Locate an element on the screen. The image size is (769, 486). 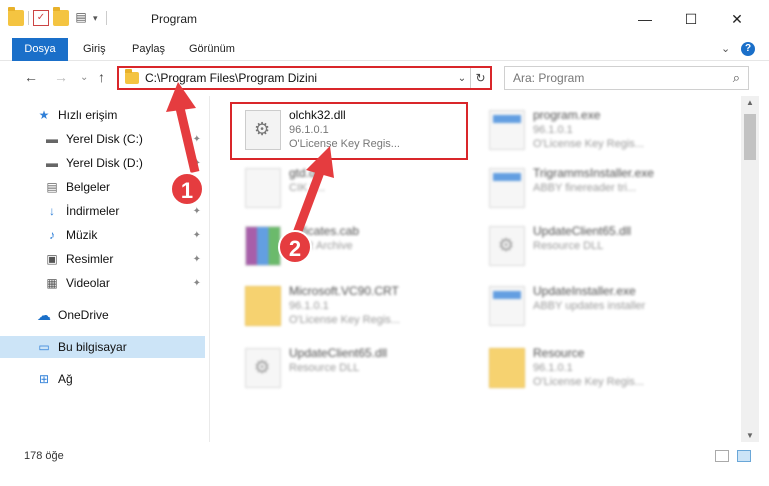
arrow-2-head is located at coordinates (320, 162).